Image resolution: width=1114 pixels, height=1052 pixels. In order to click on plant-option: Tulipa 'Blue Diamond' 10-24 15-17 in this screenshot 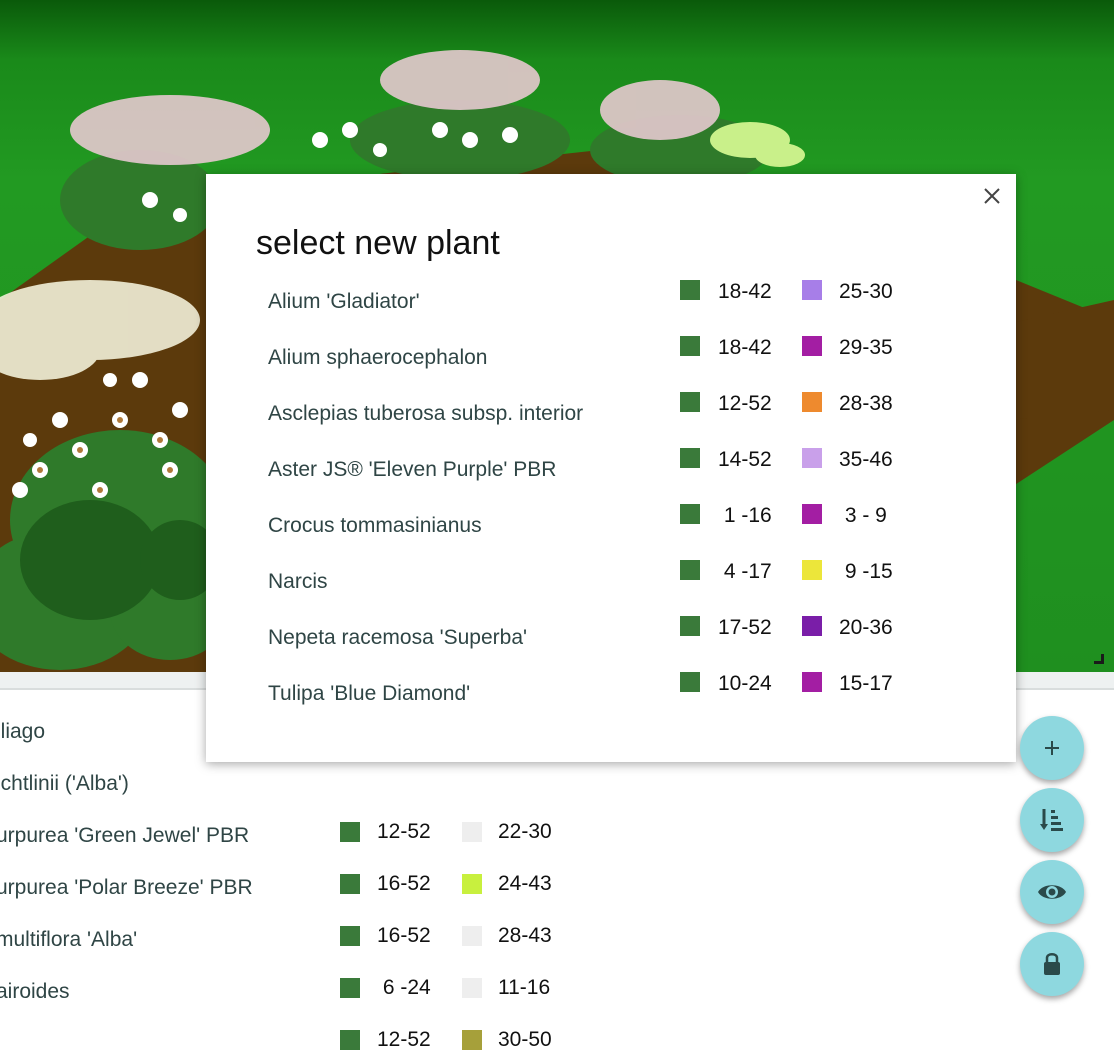, I will do `click(611, 694)`.